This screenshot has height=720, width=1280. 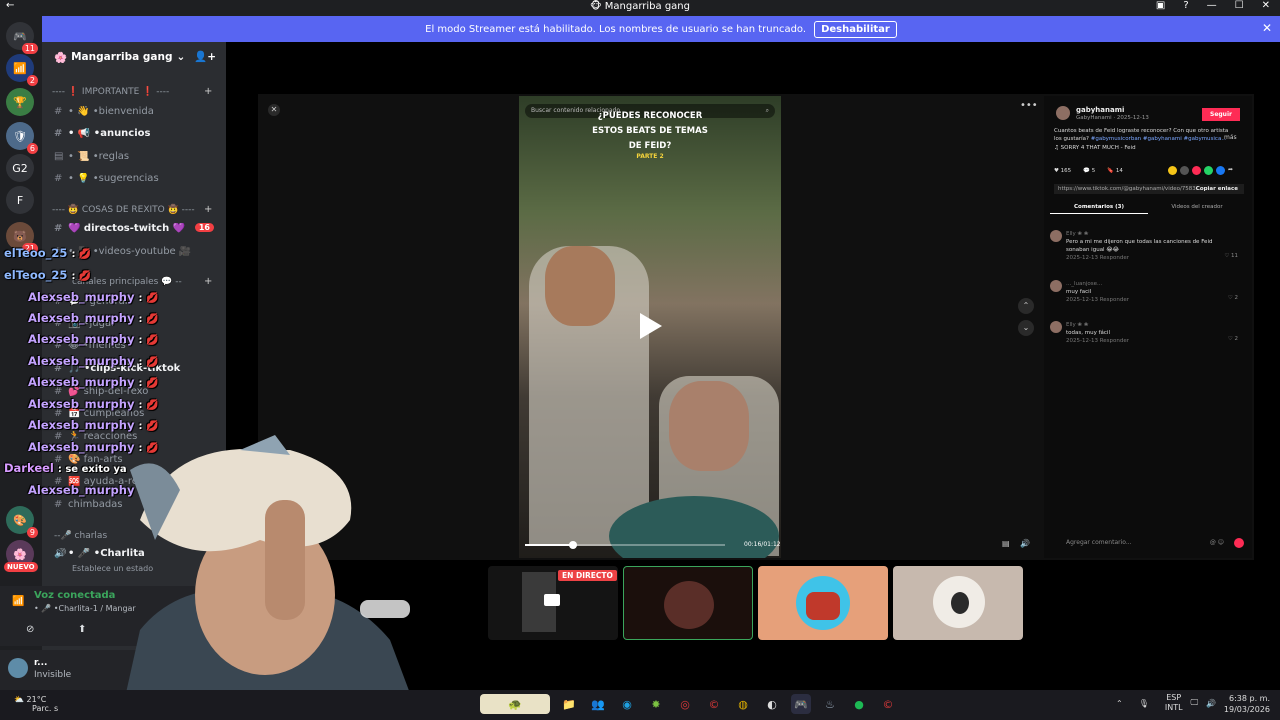 I want to click on likes-count: ♥ 165, so click(x=1062, y=171).